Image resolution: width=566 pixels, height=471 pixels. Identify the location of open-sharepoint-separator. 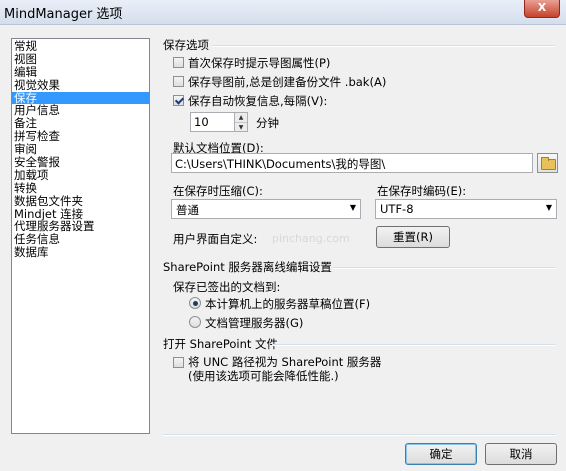
(413, 345).